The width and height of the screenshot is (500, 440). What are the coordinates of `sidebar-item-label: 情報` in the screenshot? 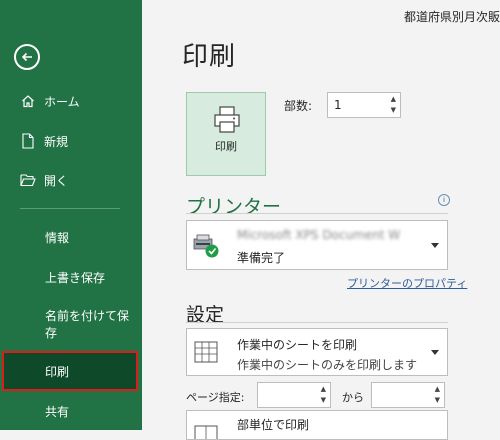 It's located at (57, 237).